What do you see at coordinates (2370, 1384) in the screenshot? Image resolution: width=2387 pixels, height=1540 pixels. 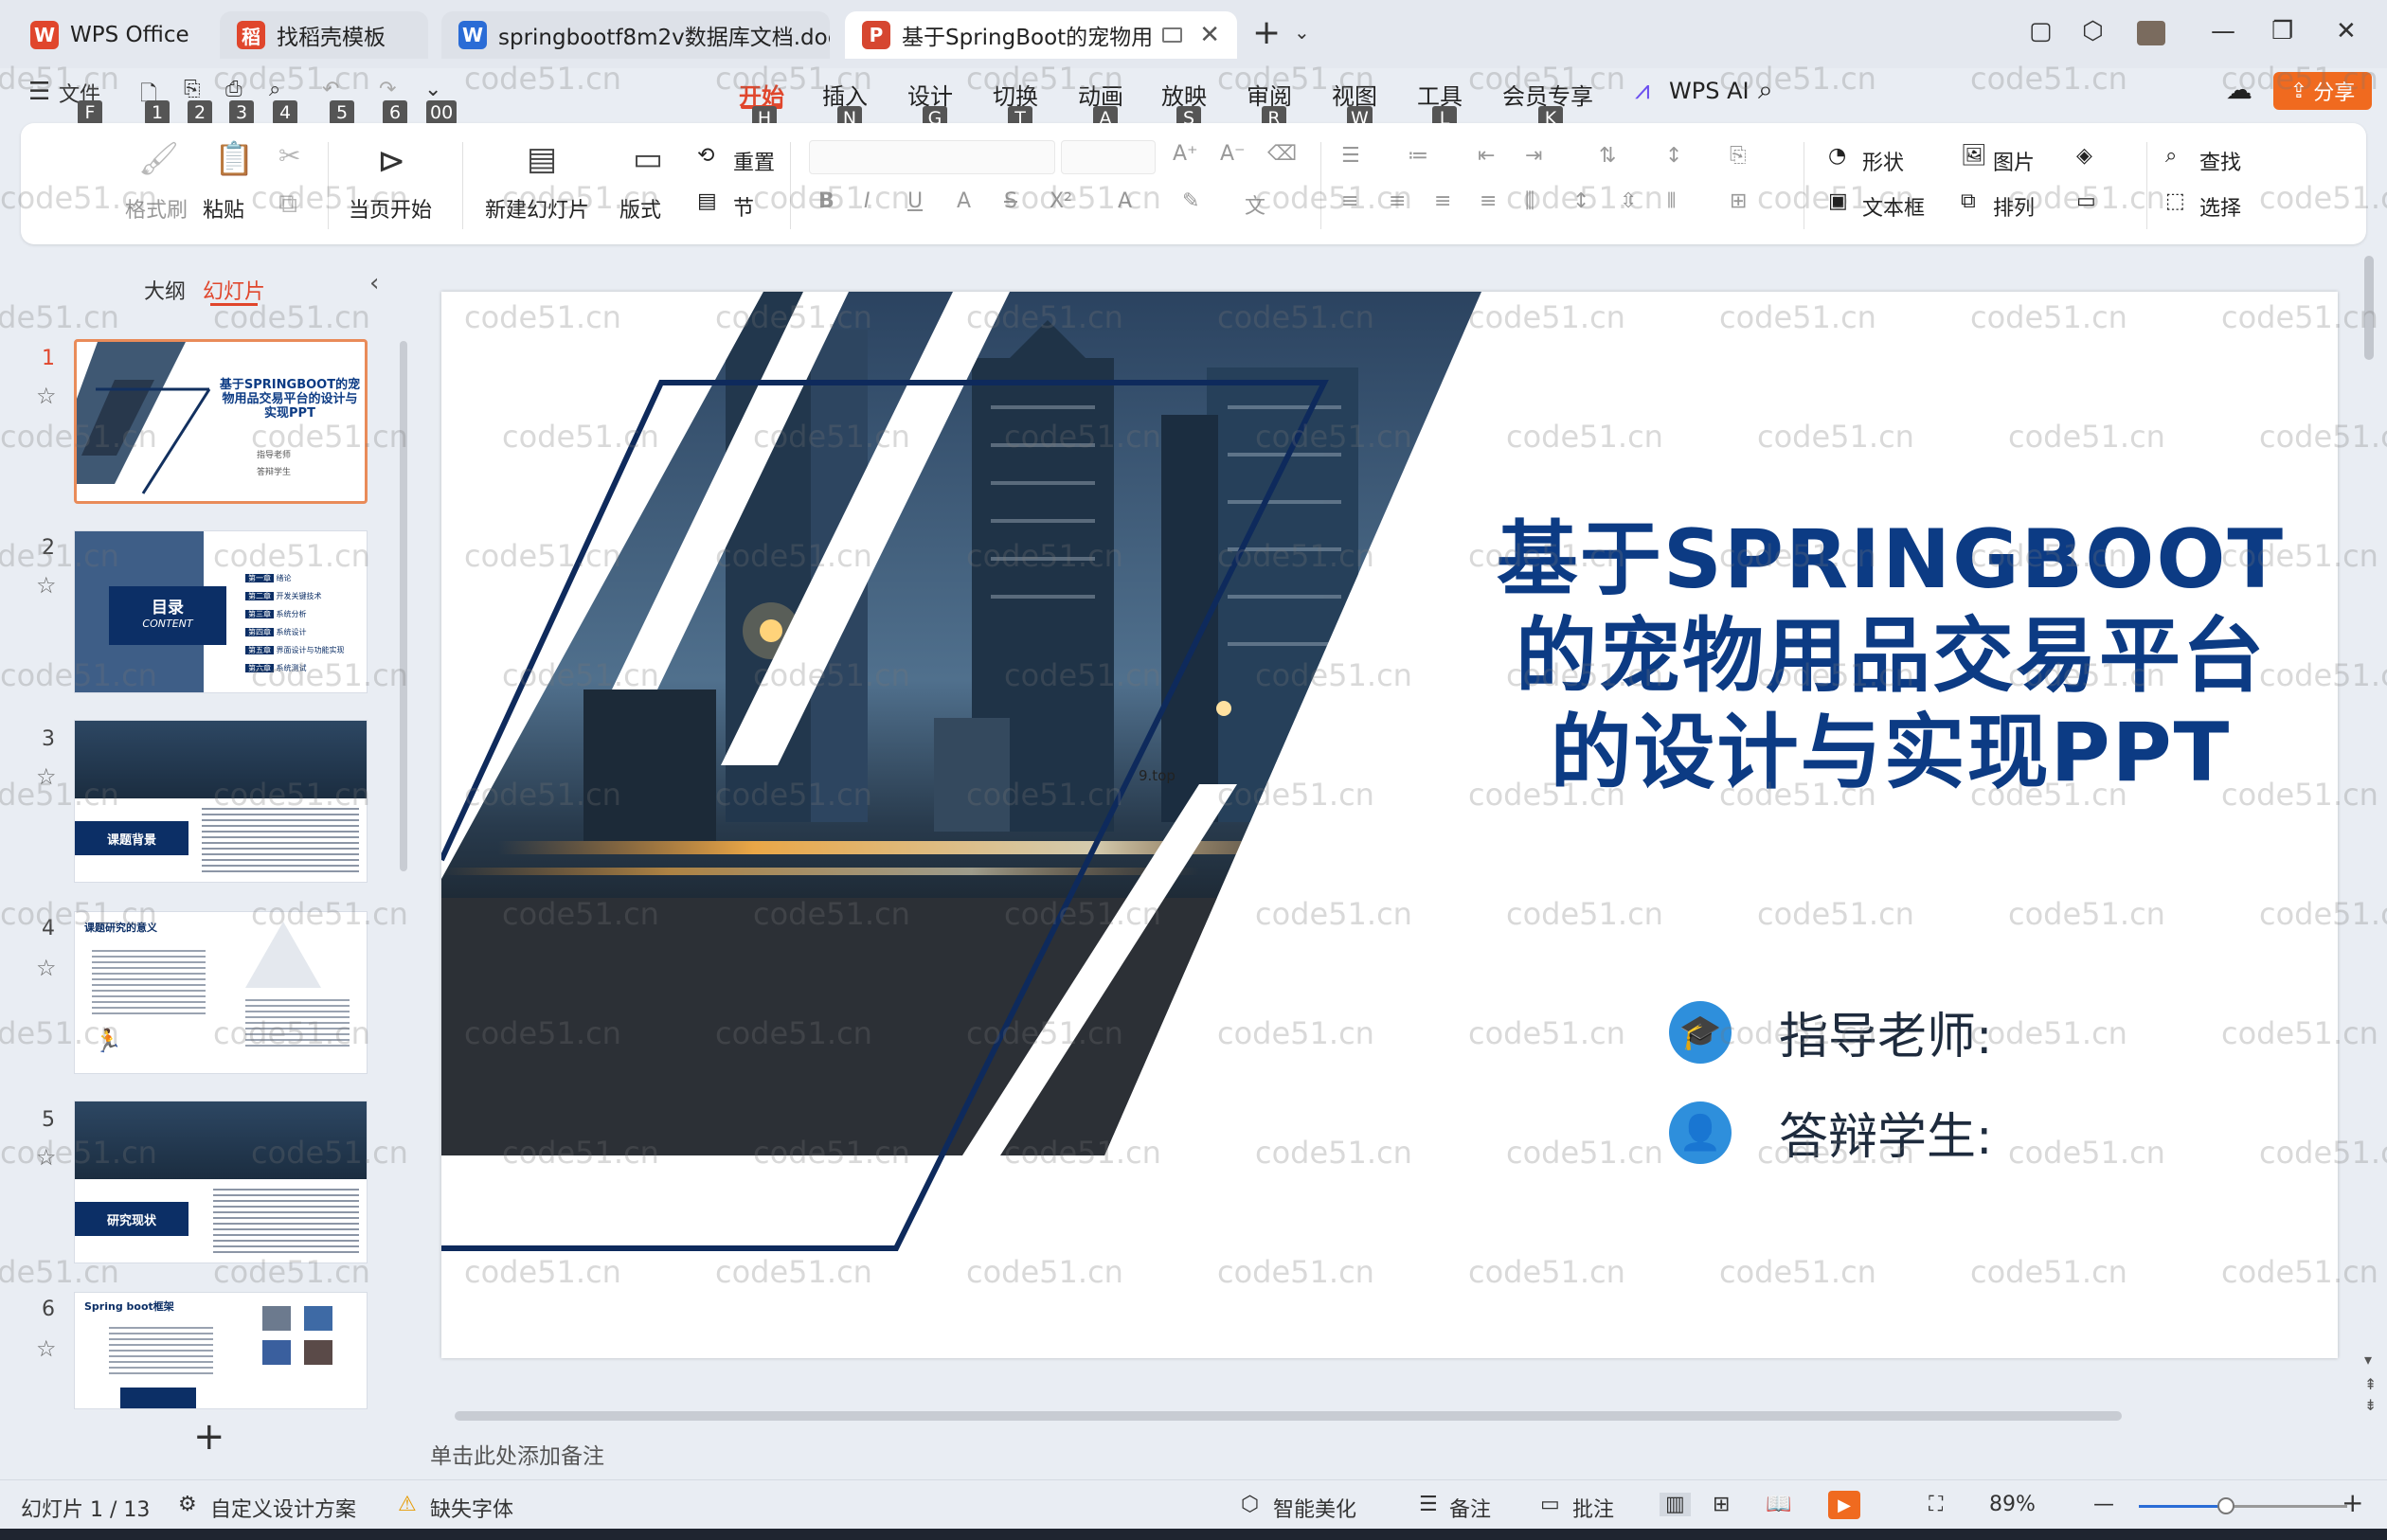 I see `prev-slide-icon: ⇞` at bounding box center [2370, 1384].